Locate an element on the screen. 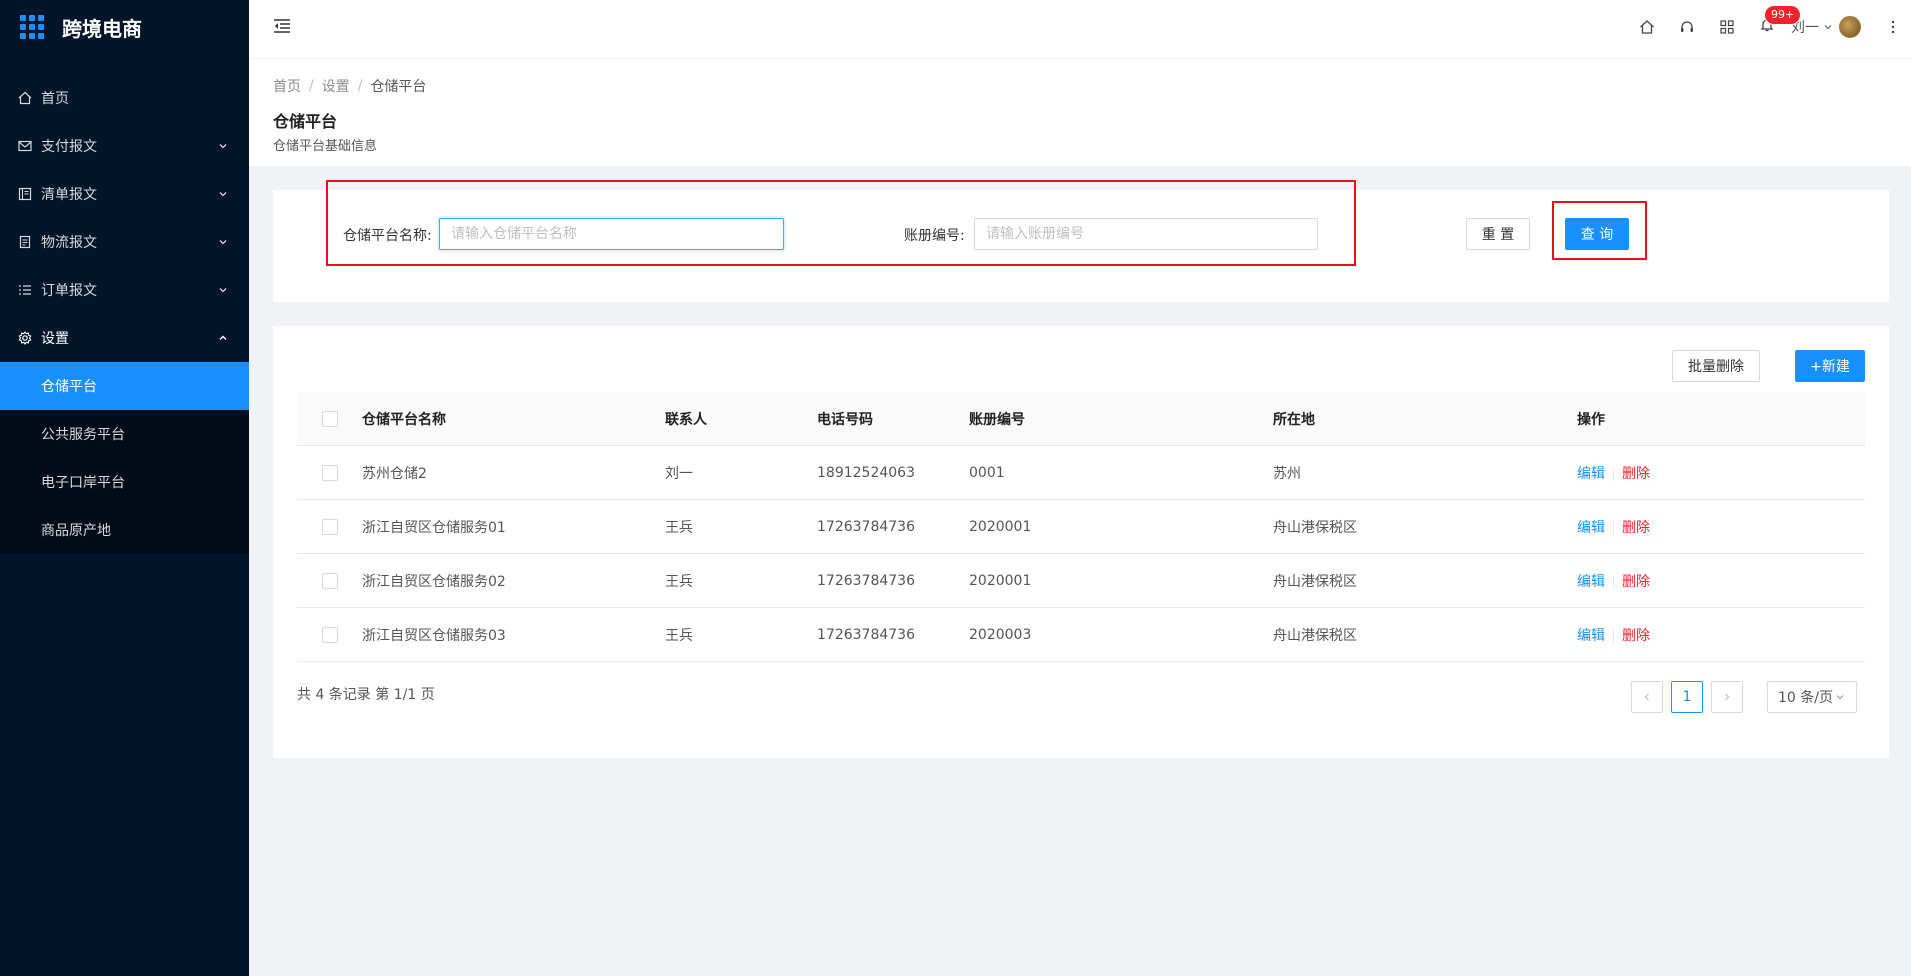 The width and height of the screenshot is (1911, 976). page-size-select: 10 条/页 is located at coordinates (1812, 697).